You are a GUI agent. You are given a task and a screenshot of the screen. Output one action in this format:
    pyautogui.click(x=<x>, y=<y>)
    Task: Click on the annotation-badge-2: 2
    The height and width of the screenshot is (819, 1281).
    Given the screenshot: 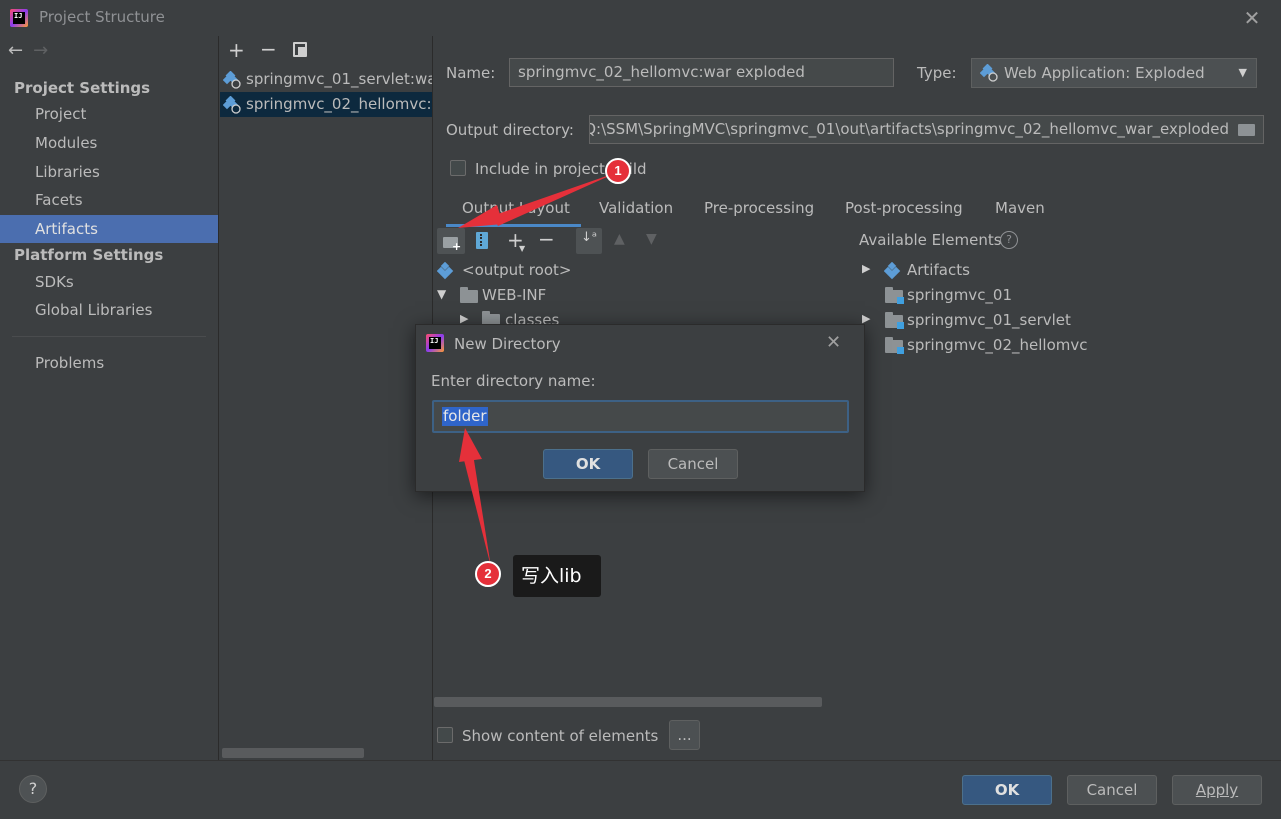 What is the action you would take?
    pyautogui.click(x=488, y=574)
    